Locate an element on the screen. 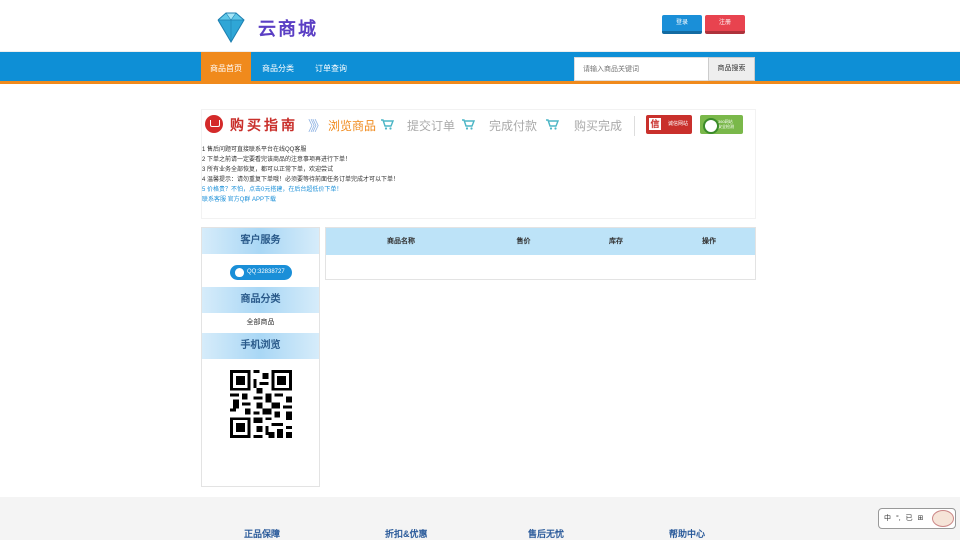 This screenshot has height=540, width=960. column-header-name: 商品名称 is located at coordinates (401, 241).